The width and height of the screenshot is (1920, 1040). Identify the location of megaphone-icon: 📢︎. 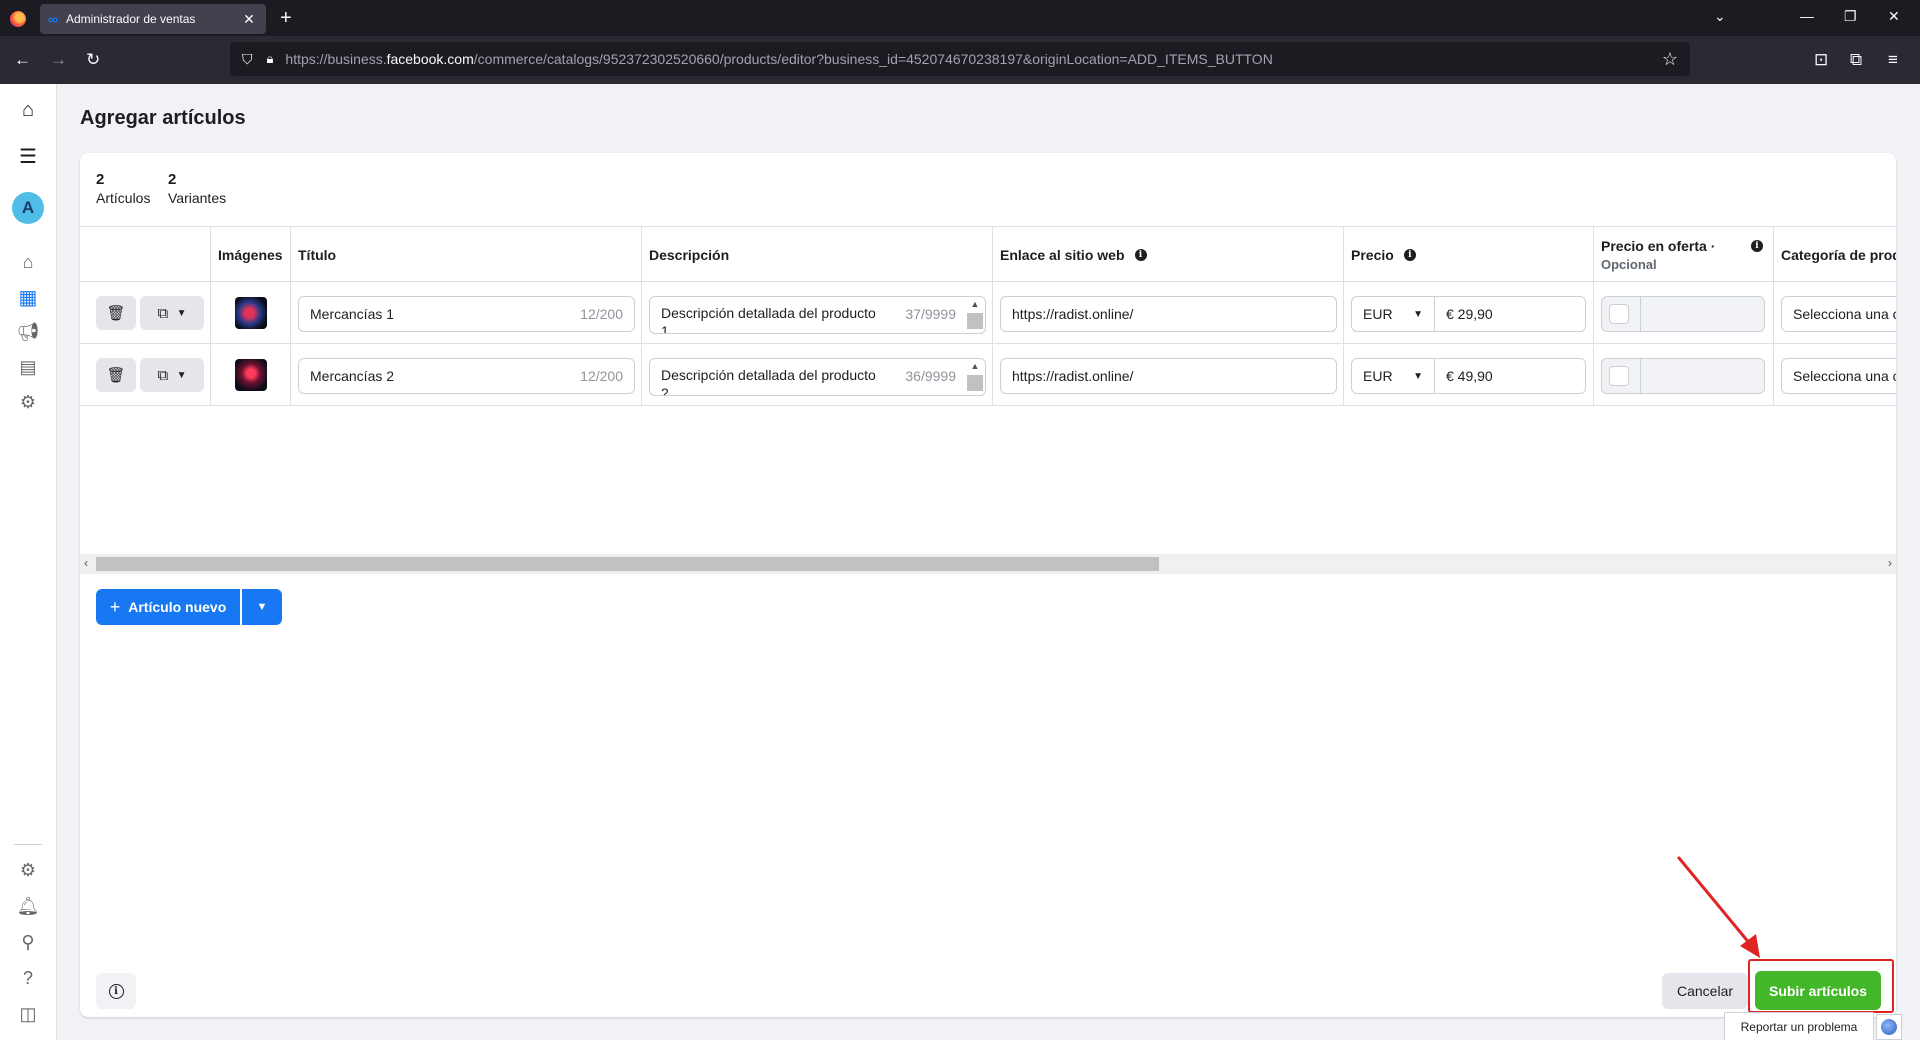
(28, 332).